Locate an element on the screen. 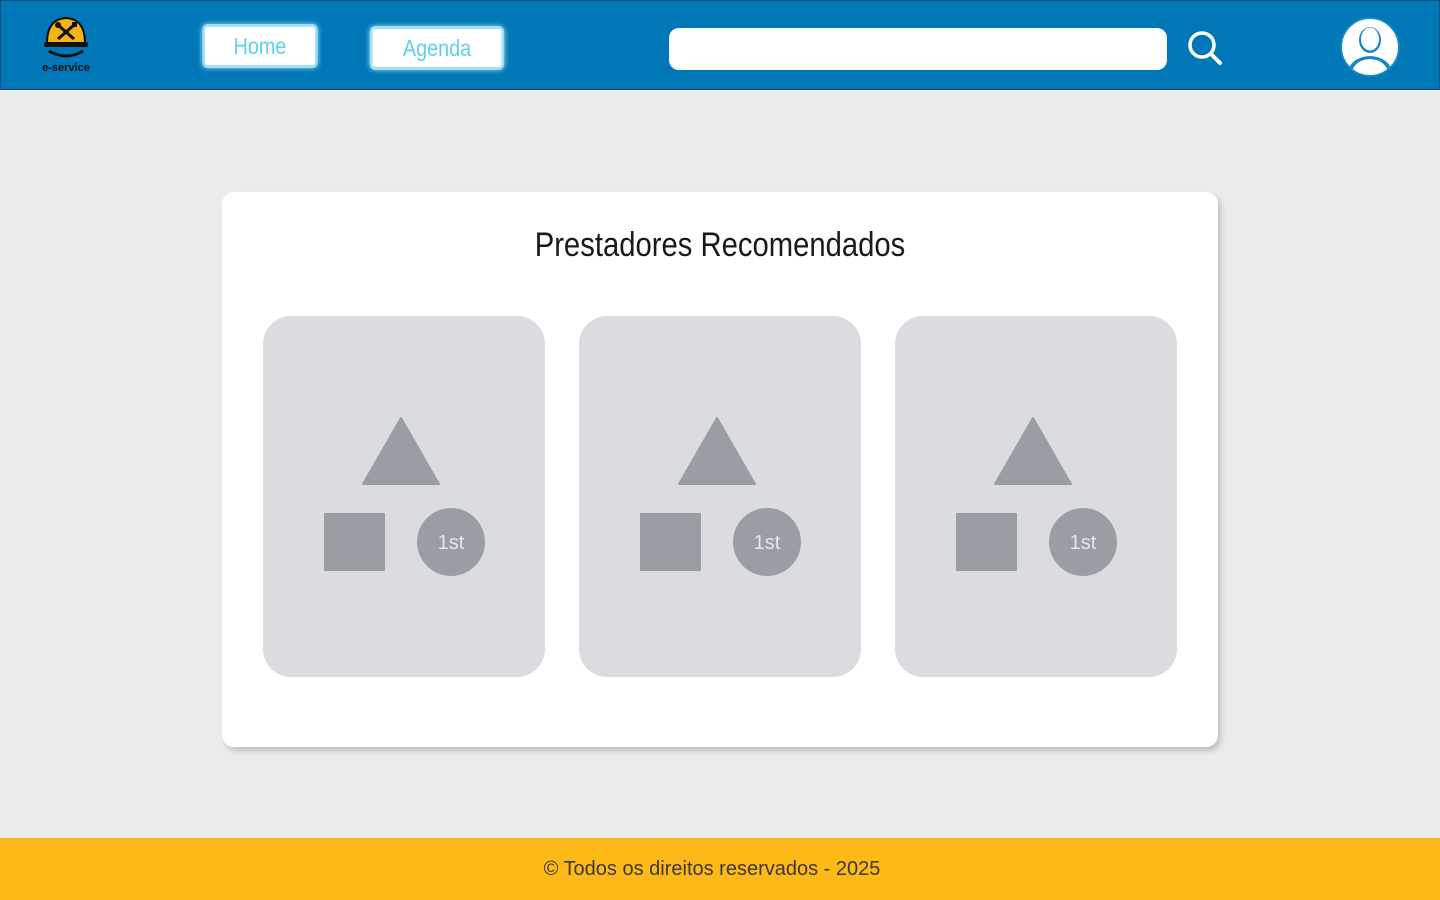 Image resolution: width=1440 pixels, height=900 pixels. search-icon is located at coordinates (1205, 48).